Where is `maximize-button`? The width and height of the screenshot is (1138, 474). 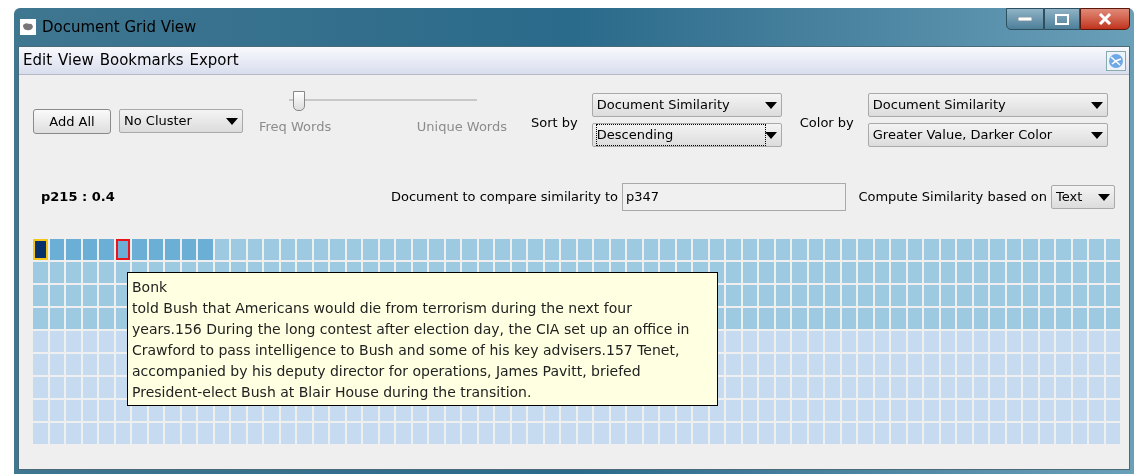
maximize-button is located at coordinates (1062, 19).